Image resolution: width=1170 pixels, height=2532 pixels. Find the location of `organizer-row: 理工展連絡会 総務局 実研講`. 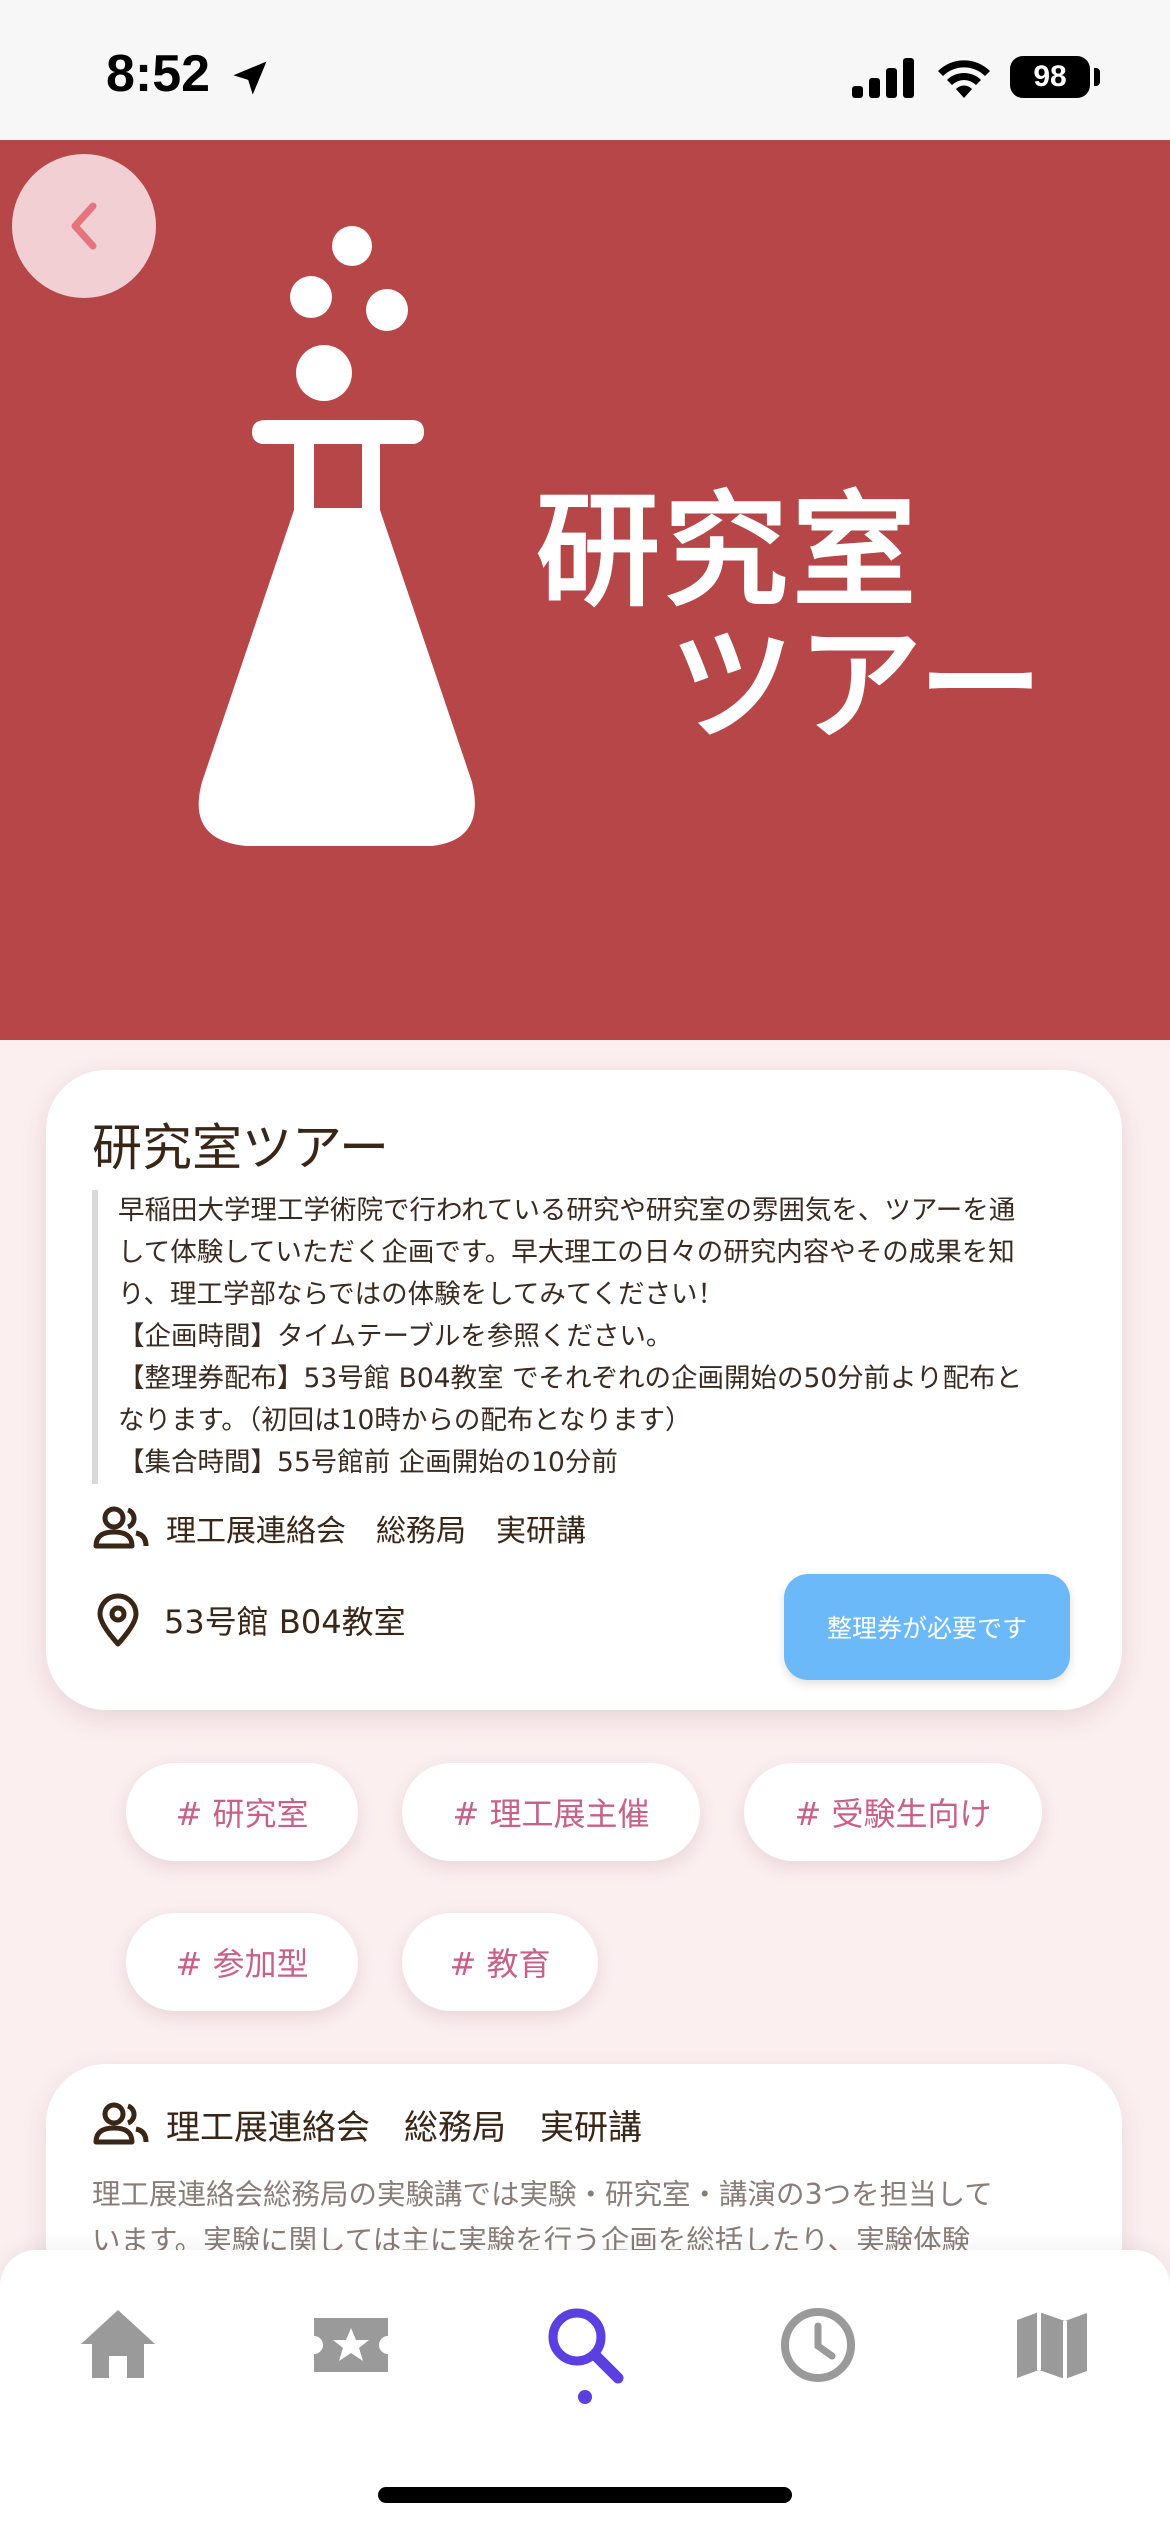

organizer-row: 理工展連絡会 総務局 実研講 is located at coordinates (339, 1528).